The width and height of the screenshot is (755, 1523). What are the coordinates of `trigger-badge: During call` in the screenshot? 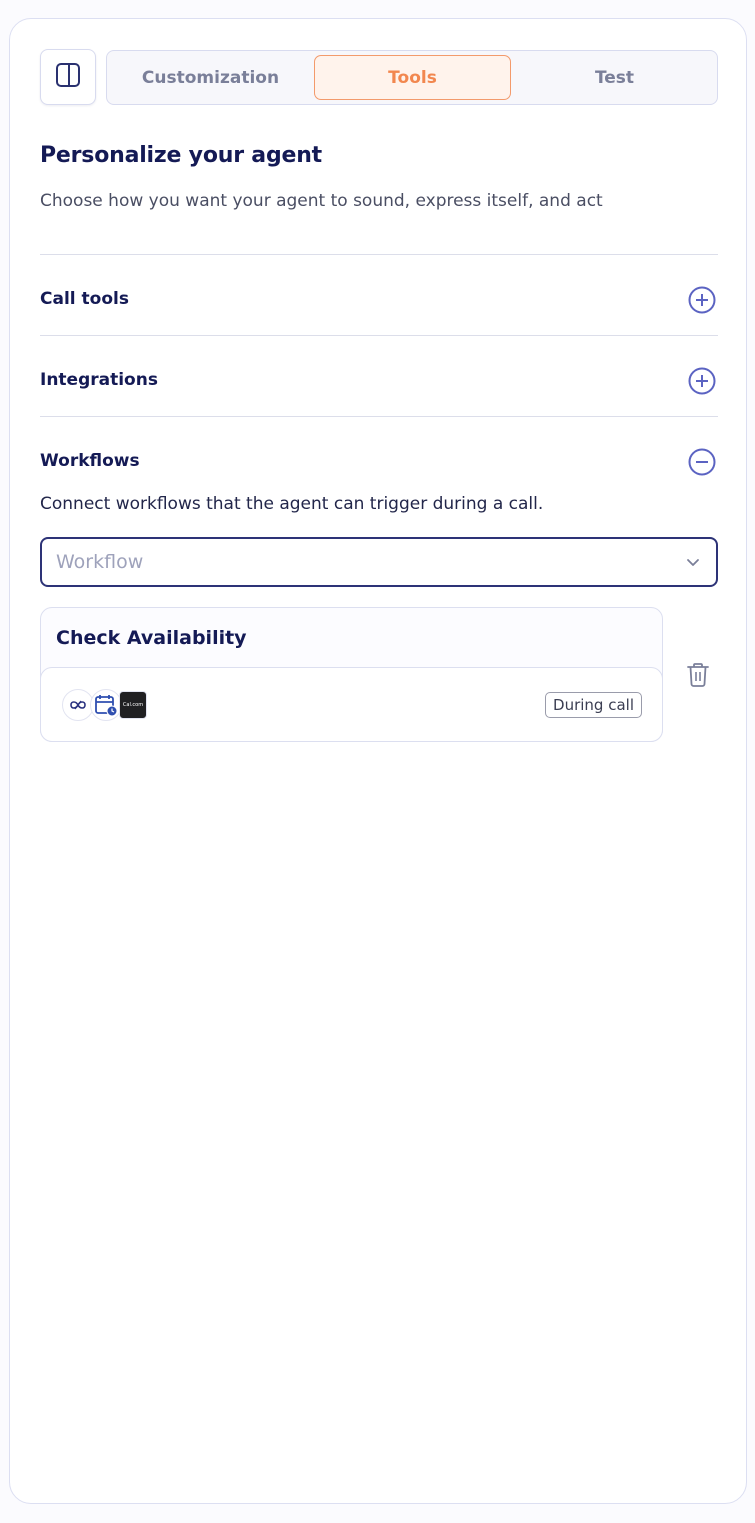 It's located at (593, 705).